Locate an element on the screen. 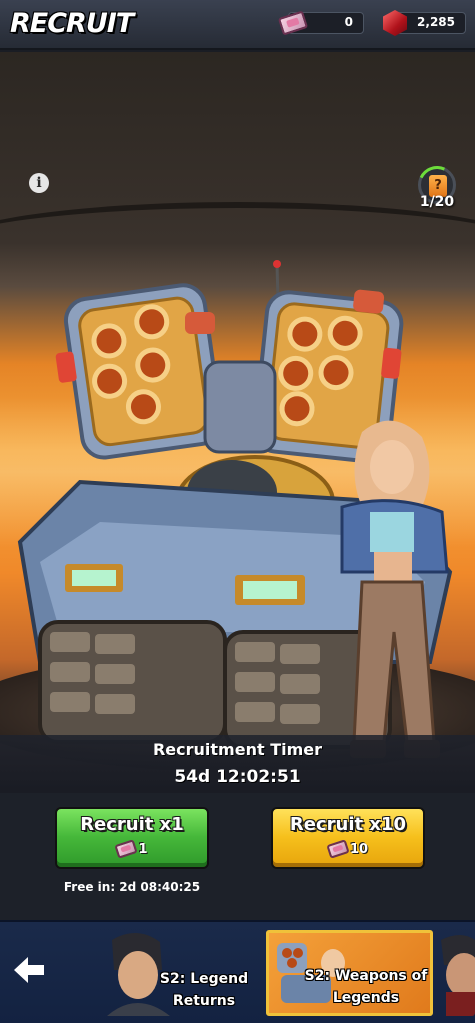 This screenshot has width=475, height=1023. next-banner-portrait is located at coordinates (458, 975).